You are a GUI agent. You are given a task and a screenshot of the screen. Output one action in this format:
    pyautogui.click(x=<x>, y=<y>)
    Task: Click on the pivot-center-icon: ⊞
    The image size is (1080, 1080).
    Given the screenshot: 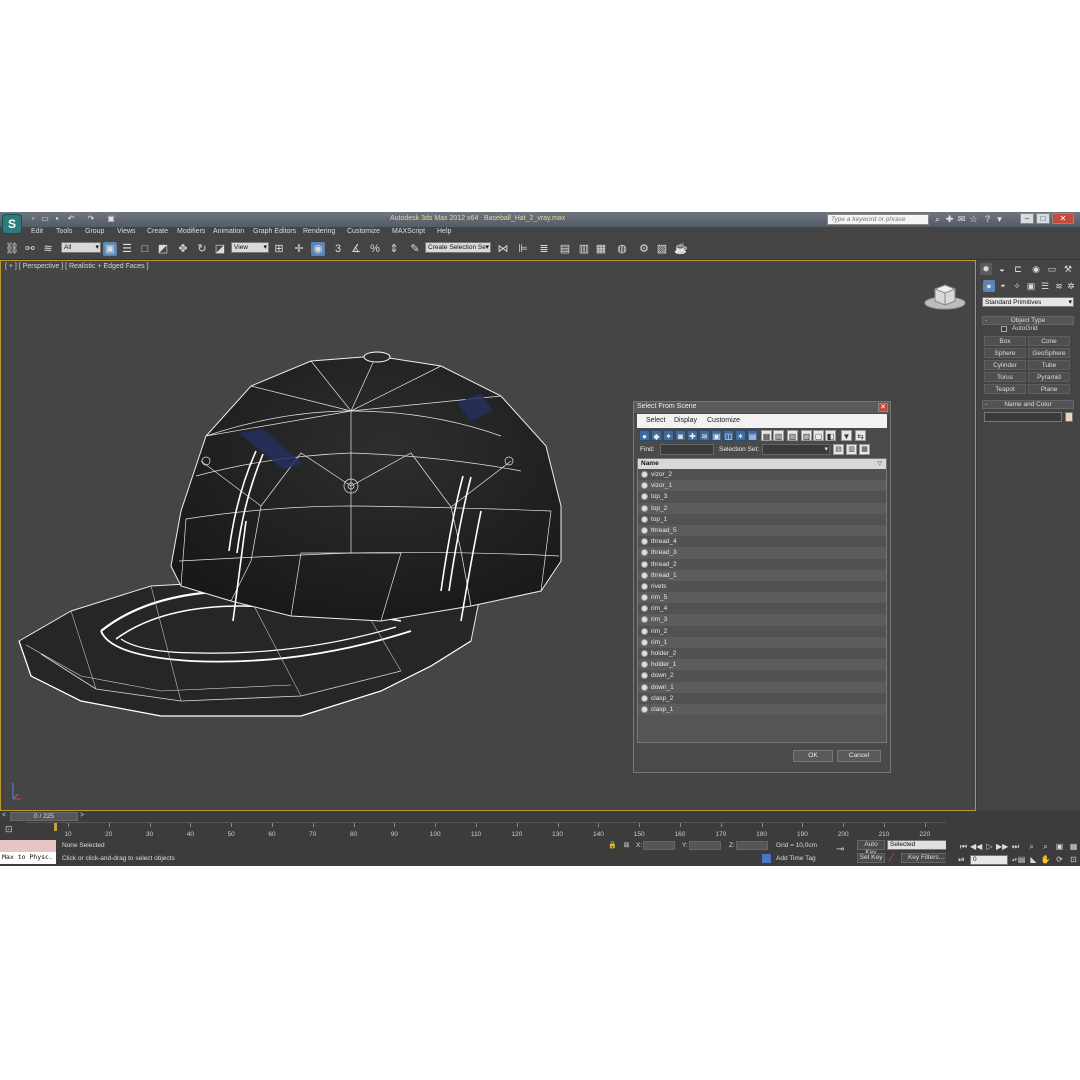 What is the action you would take?
    pyautogui.click(x=279, y=249)
    